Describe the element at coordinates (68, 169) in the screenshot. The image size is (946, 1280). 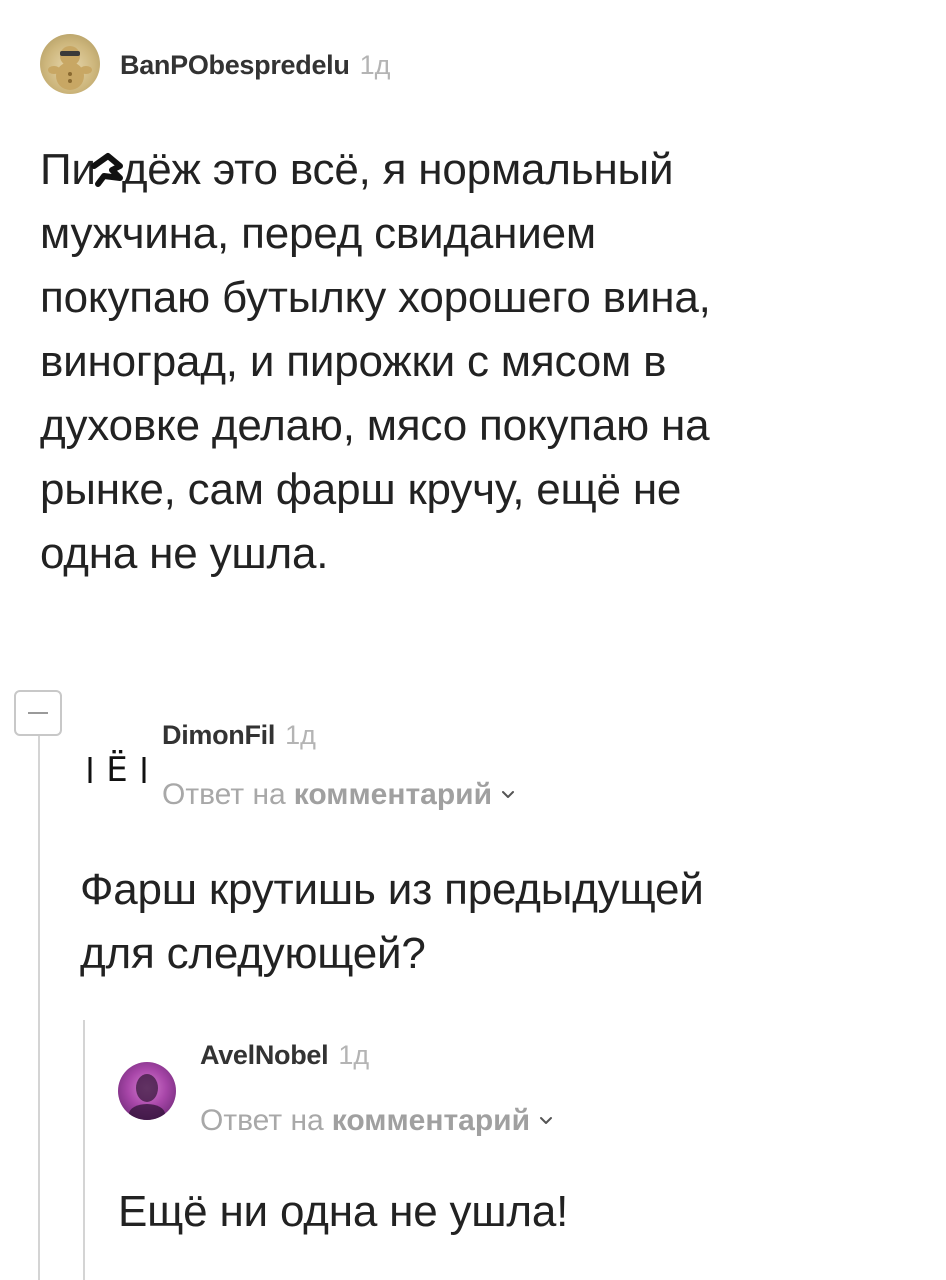
I see `comment-text-start: Пи` at that location.